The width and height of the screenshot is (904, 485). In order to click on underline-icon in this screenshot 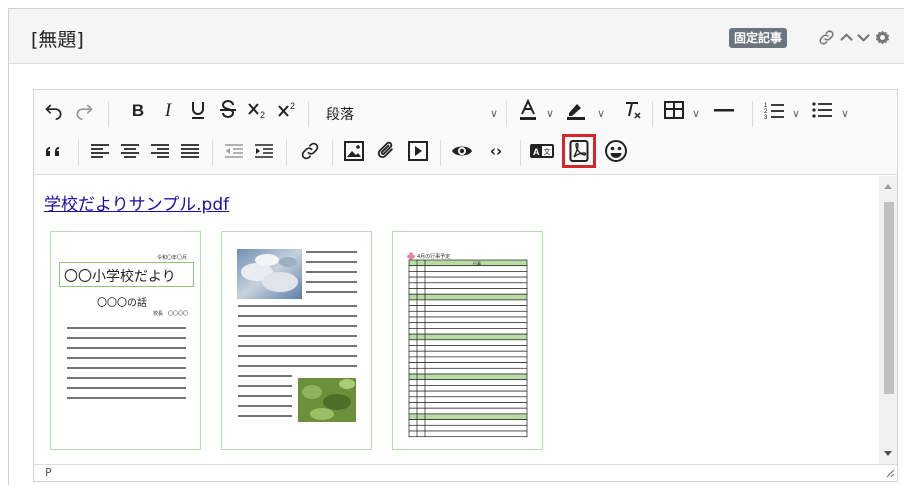, I will do `click(198, 110)`.